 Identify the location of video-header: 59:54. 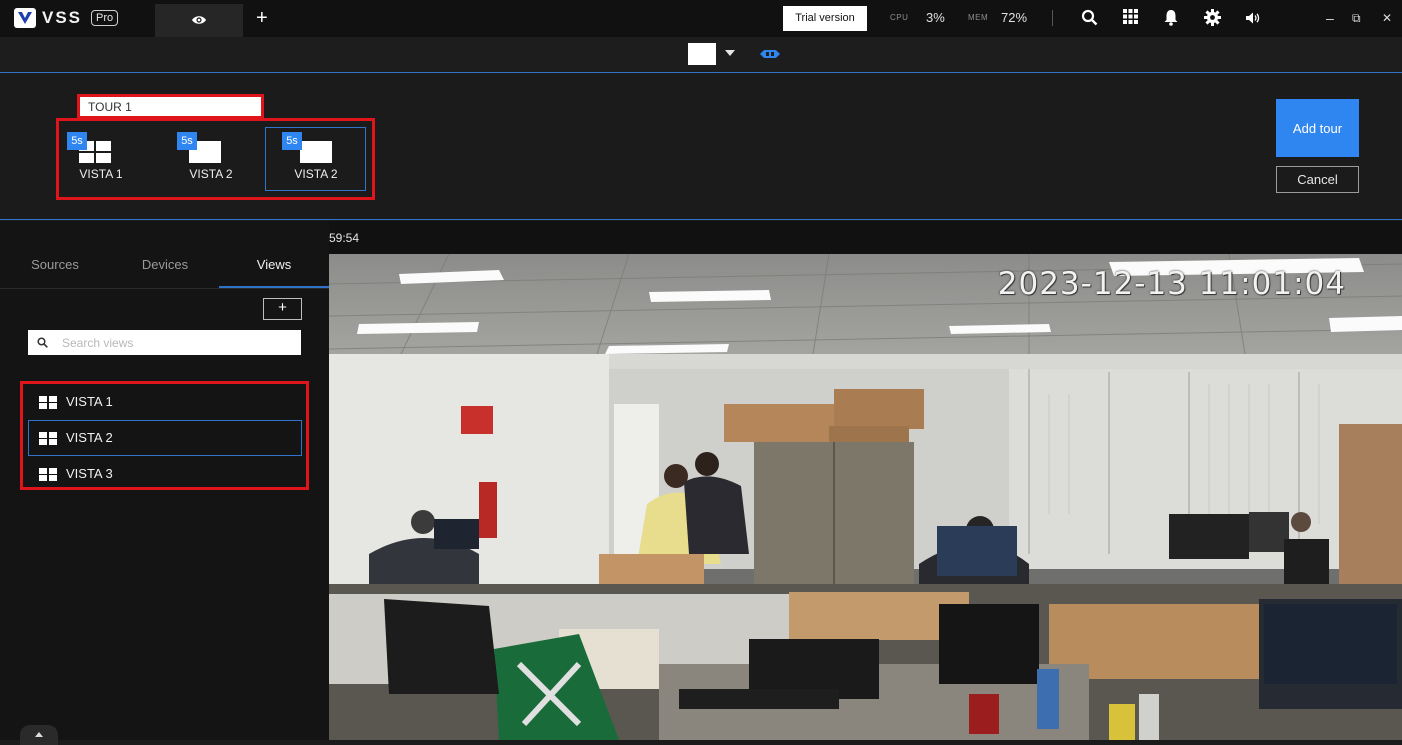
(865, 237).